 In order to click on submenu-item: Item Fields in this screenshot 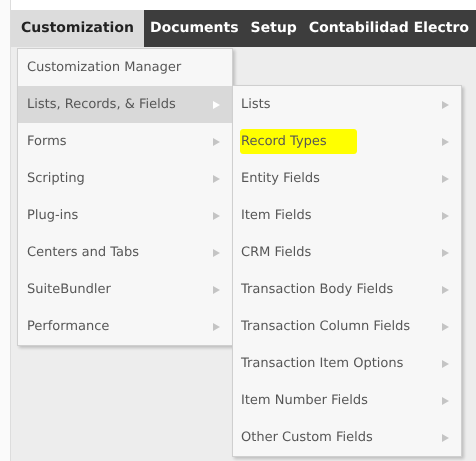, I will do `click(347, 215)`.